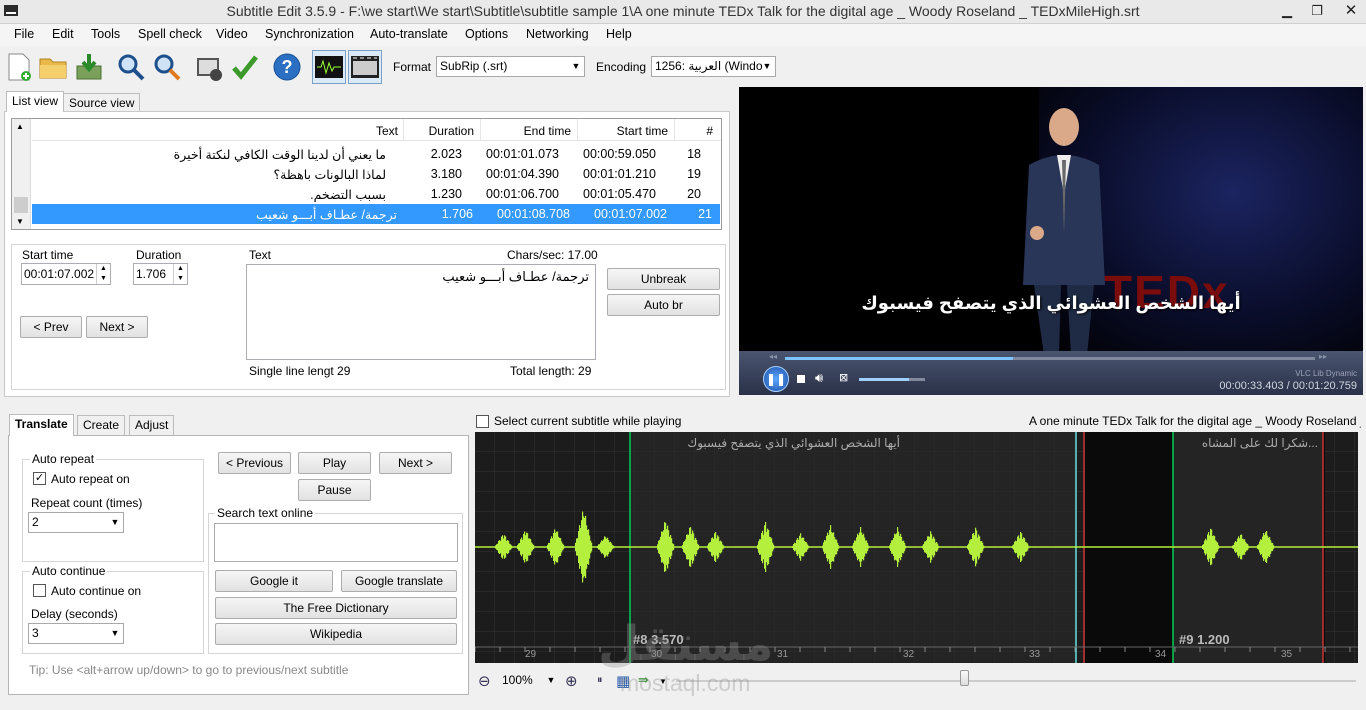  I want to click on rewind-icon: ◂◂, so click(773, 356).